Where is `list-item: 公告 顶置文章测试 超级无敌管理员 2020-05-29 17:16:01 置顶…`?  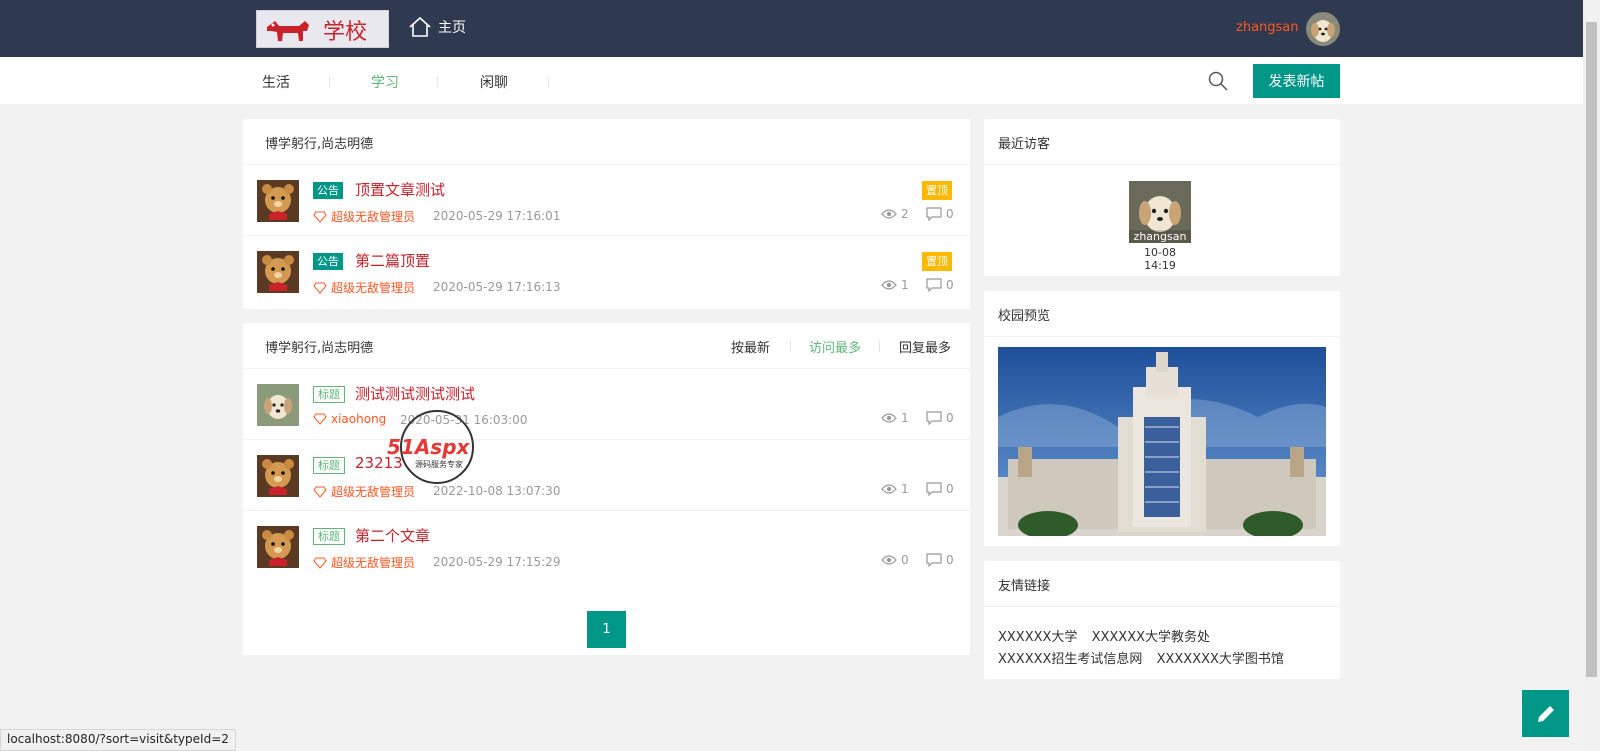
list-item: 公告 顶置文章测试 超级无敌管理员 2020-05-29 17:16:01 置顶… is located at coordinates (606, 201).